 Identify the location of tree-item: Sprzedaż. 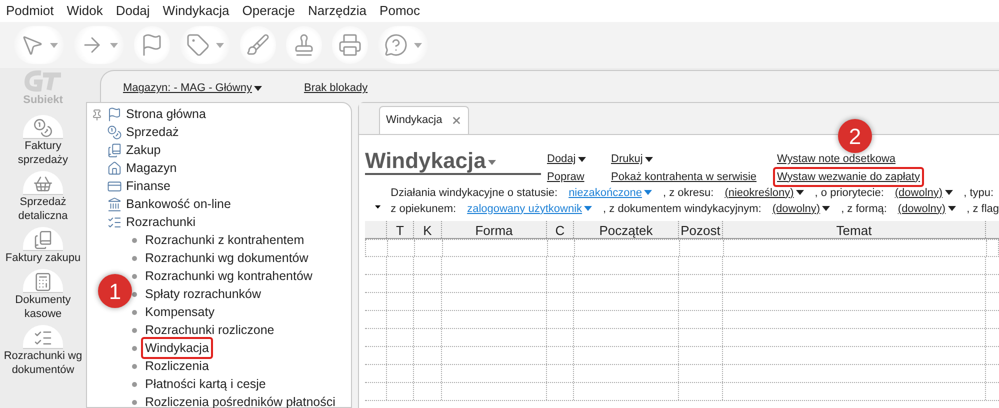
(229, 132).